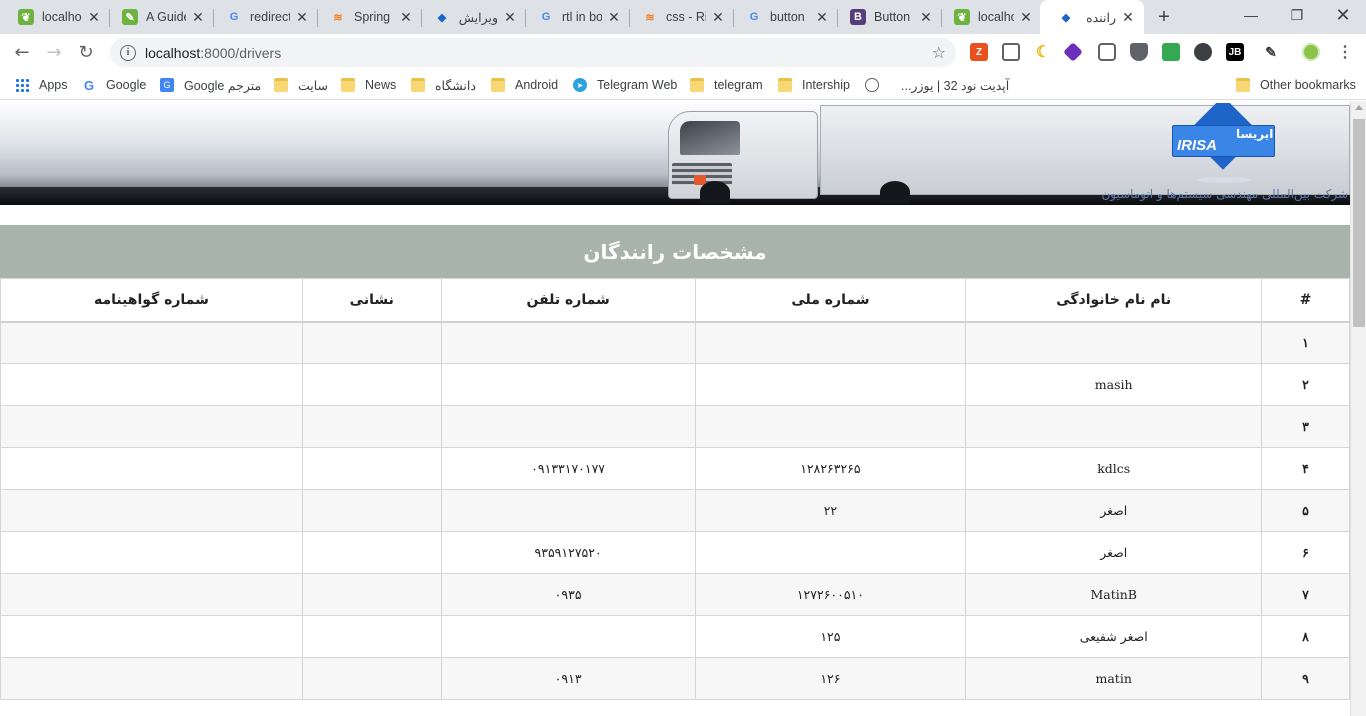  Describe the element at coordinates (1011, 52) in the screenshot. I see `copy-extension-icon` at that location.